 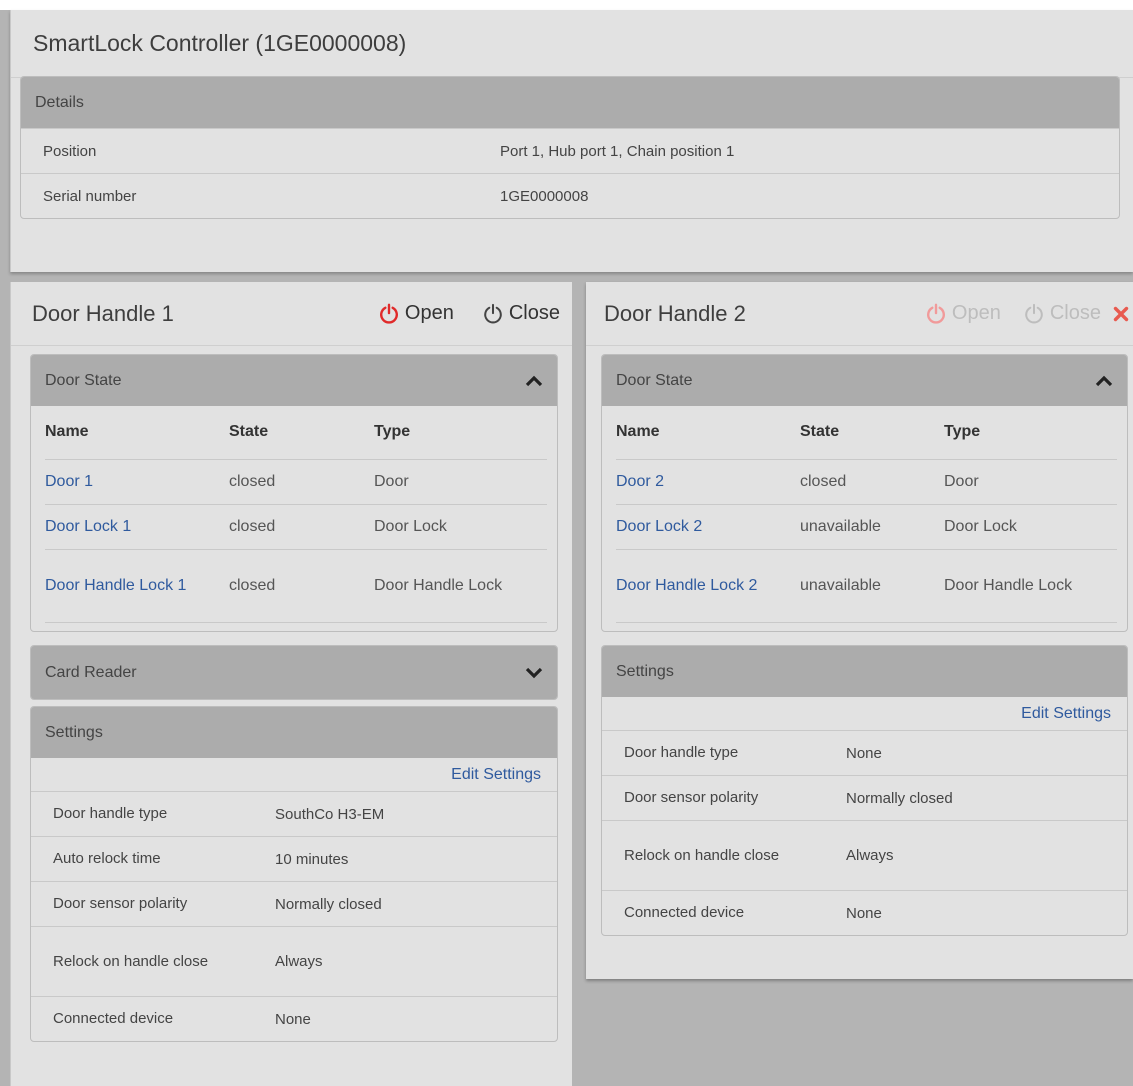 What do you see at coordinates (294, 858) in the screenshot?
I see `settings-row: Auto relock time 10 minutes` at bounding box center [294, 858].